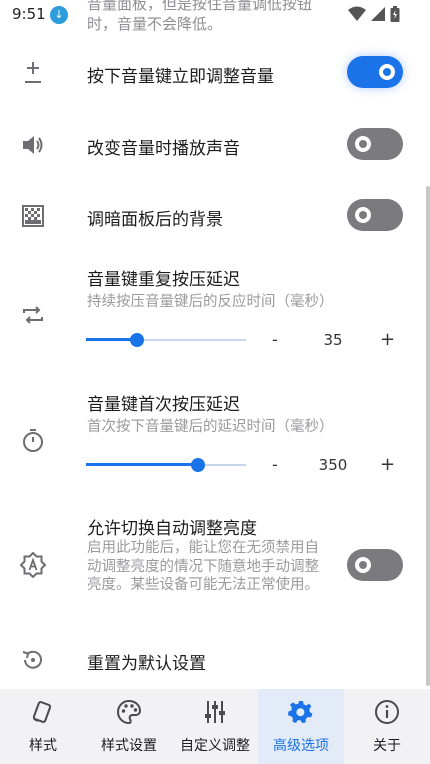  I want to click on repeat-delay-slider, so click(166, 340).